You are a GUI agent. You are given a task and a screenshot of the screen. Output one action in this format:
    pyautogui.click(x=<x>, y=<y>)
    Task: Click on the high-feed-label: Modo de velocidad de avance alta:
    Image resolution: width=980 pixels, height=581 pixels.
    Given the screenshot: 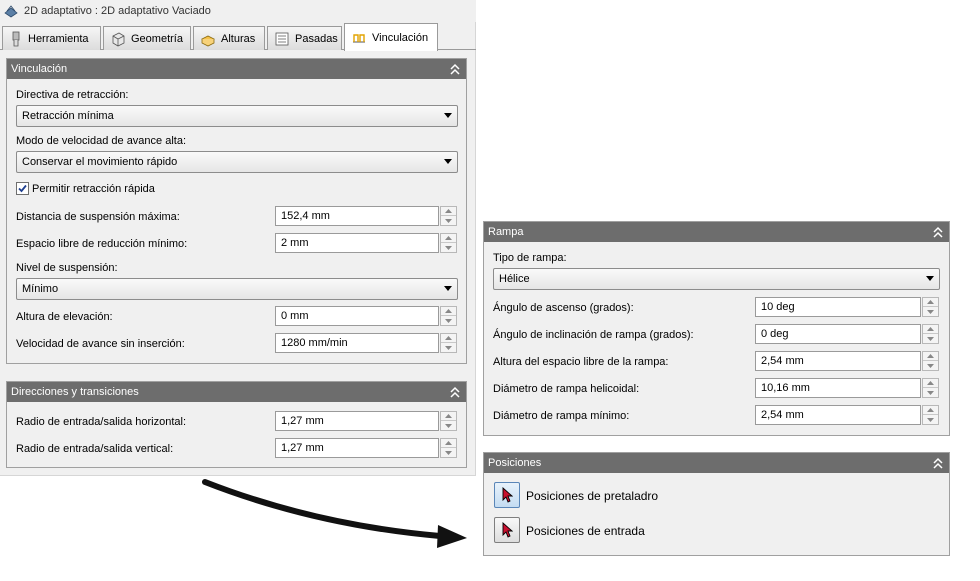 What is the action you would take?
    pyautogui.click(x=101, y=141)
    